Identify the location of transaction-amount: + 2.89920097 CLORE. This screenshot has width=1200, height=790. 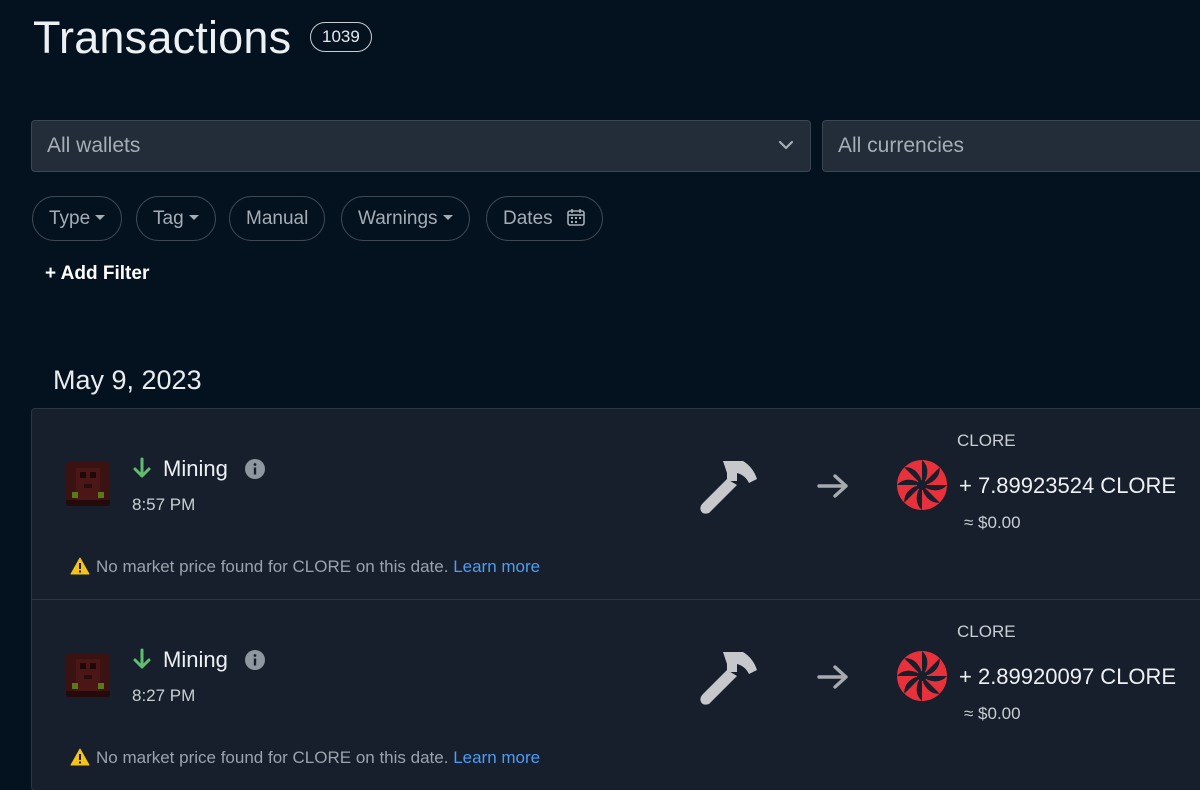
(1068, 676).